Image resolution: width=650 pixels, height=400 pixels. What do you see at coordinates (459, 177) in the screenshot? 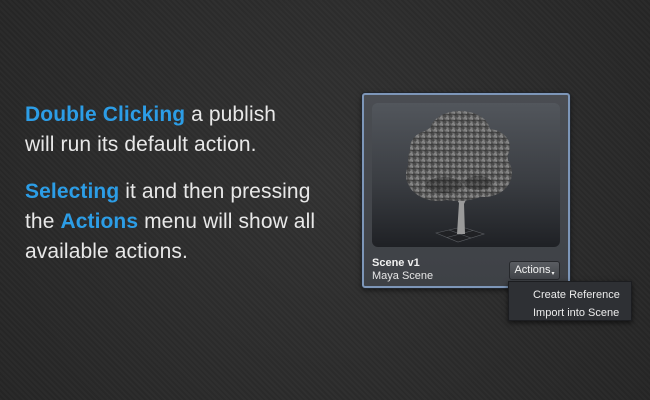
I see `tree-render-icon` at bounding box center [459, 177].